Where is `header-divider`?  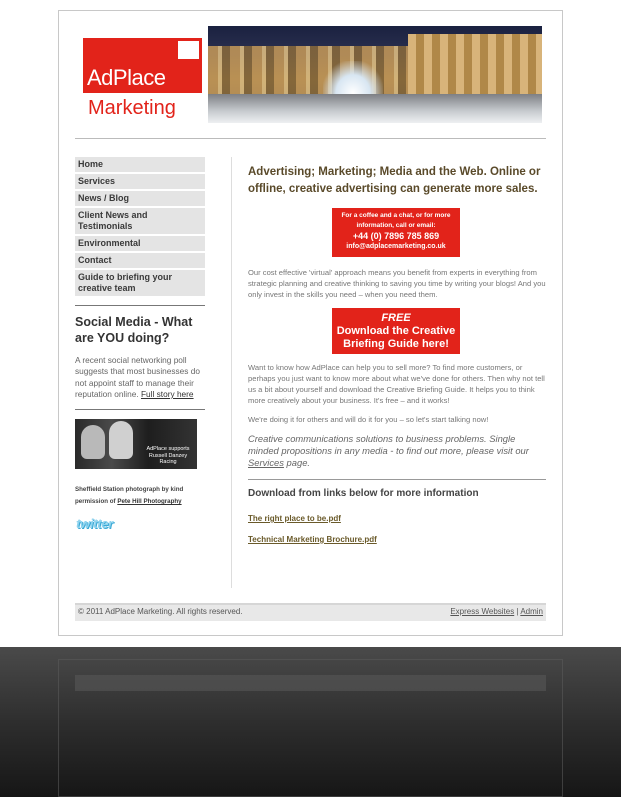 header-divider is located at coordinates (310, 138).